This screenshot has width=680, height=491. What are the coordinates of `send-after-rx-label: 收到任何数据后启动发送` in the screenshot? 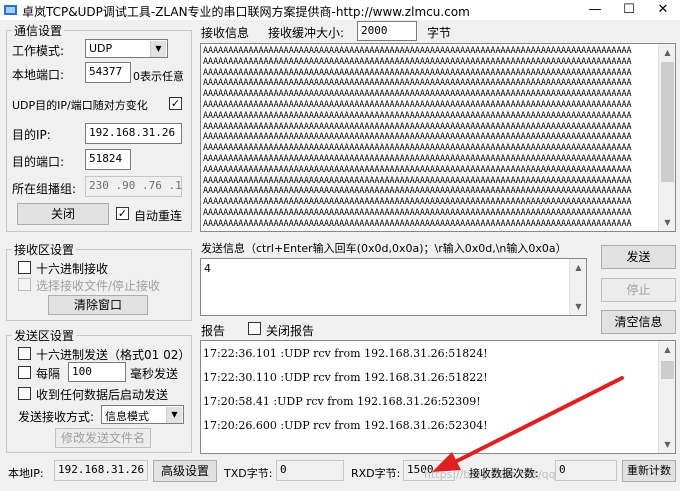 It's located at (102, 395).